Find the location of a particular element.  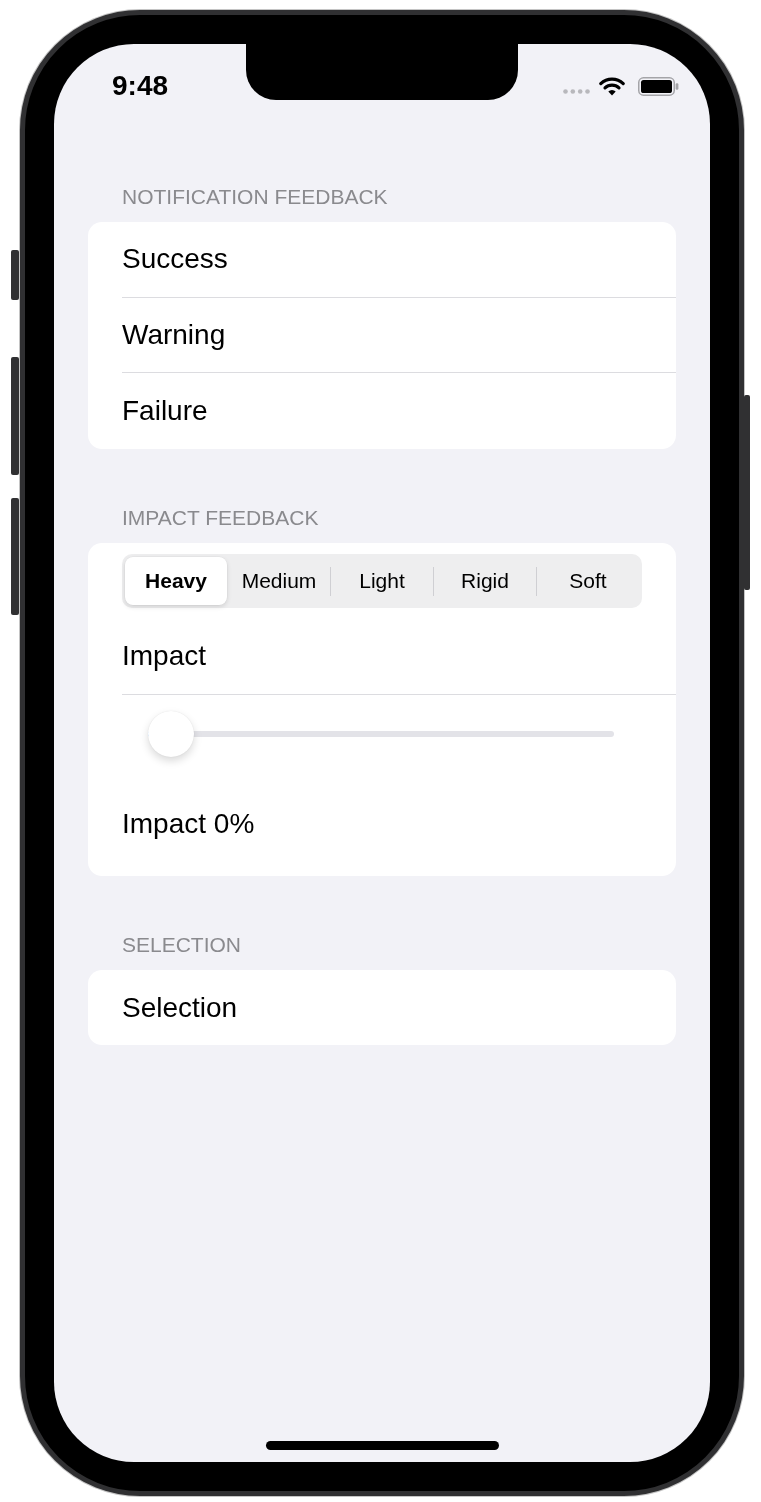

segment: Light is located at coordinates (382, 581).